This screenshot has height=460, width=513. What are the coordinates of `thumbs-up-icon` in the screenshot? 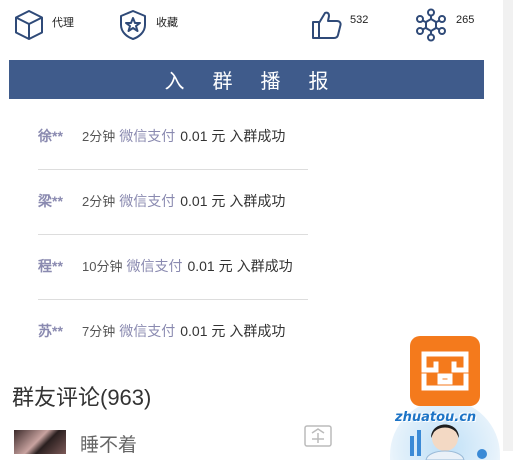 It's located at (327, 25).